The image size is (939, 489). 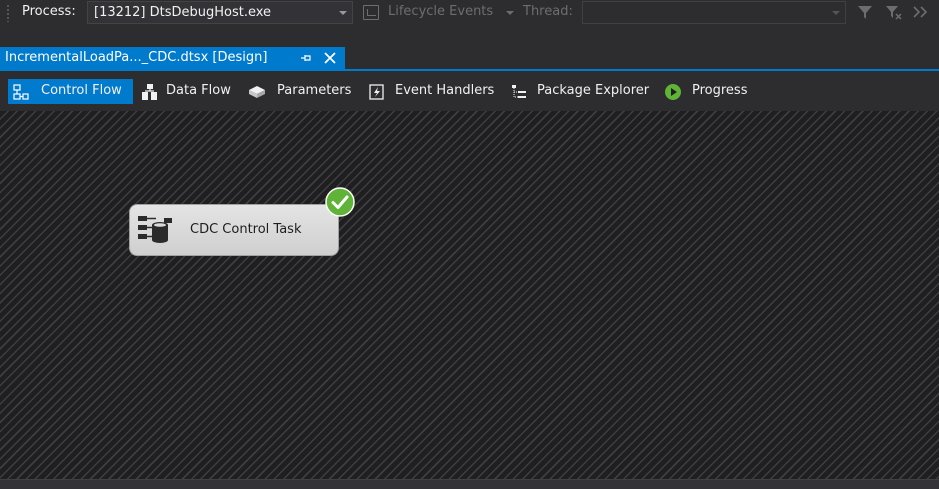 What do you see at coordinates (376, 92) in the screenshot?
I see `event-handlers-icon` at bounding box center [376, 92].